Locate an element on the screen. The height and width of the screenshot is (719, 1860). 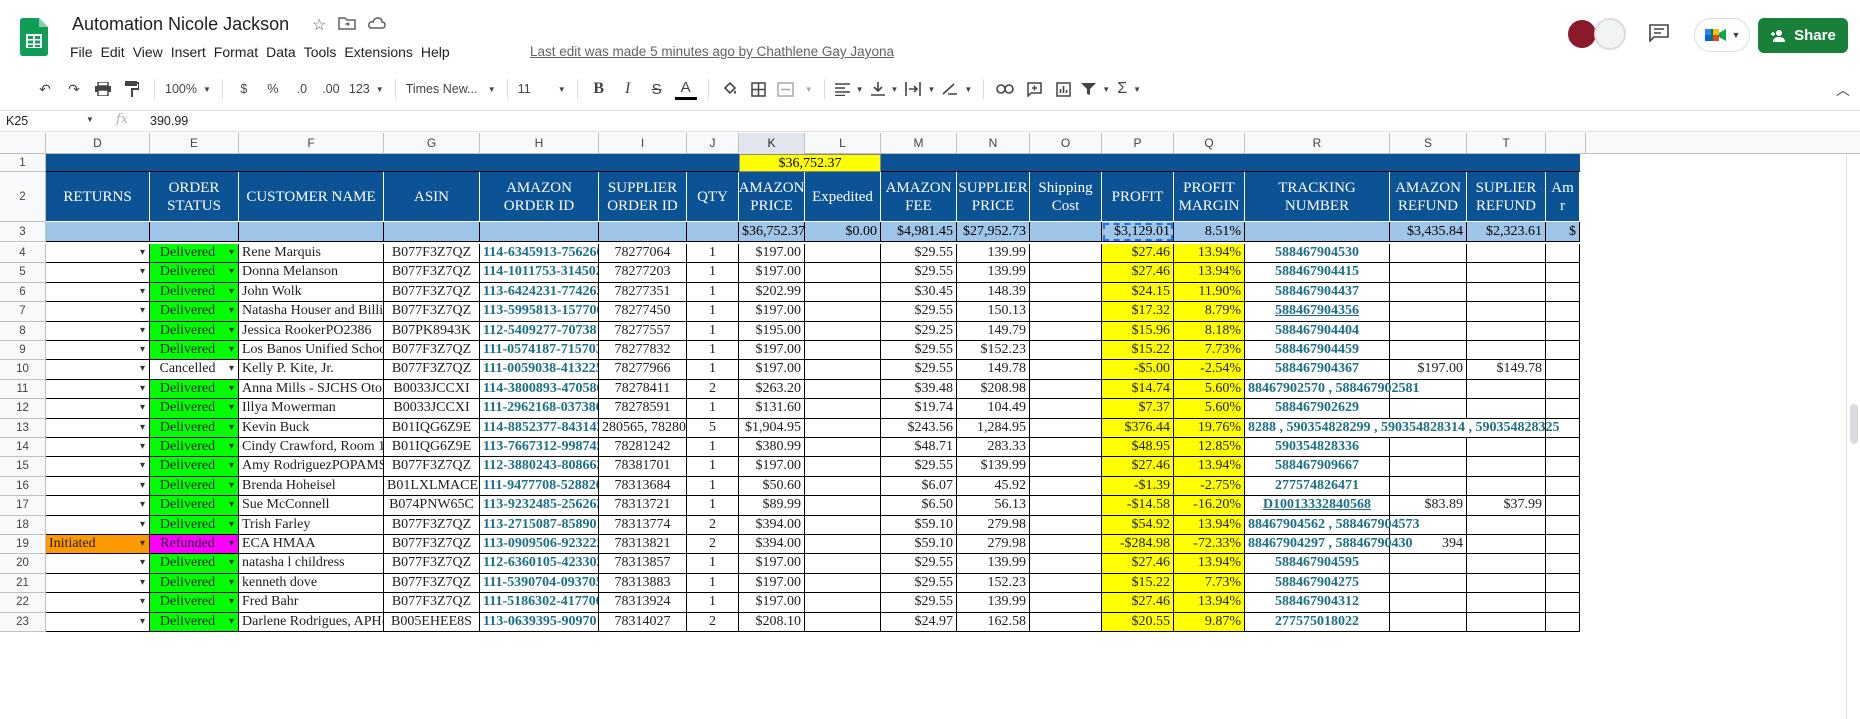
cell-tracking: 588467909667 is located at coordinates (1317, 467).